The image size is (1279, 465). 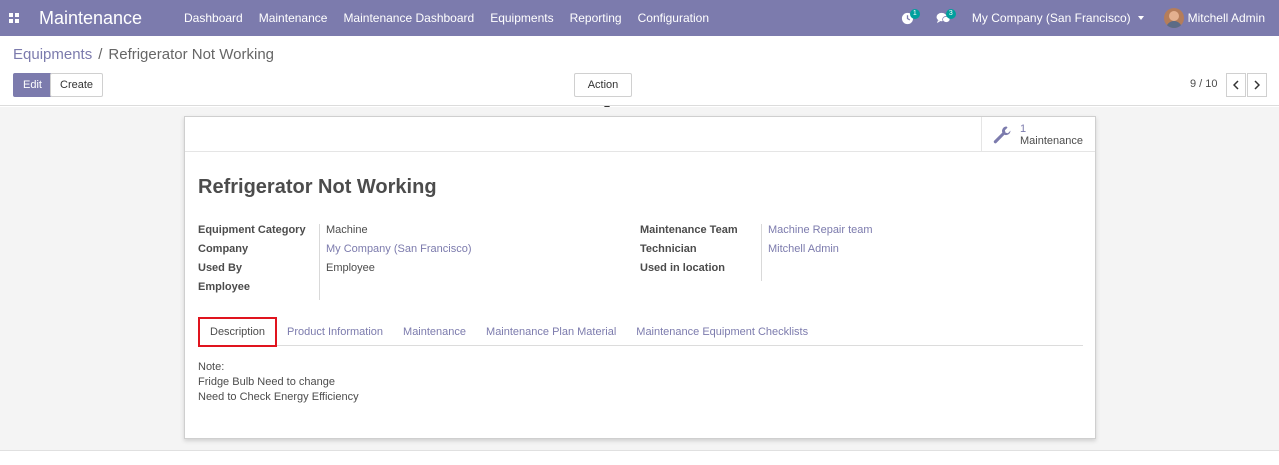 What do you see at coordinates (238, 331) in the screenshot?
I see `tab-description: Description` at bounding box center [238, 331].